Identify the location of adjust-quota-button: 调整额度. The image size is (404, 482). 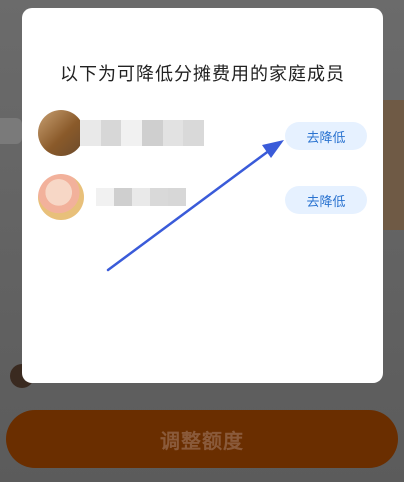
(202, 439).